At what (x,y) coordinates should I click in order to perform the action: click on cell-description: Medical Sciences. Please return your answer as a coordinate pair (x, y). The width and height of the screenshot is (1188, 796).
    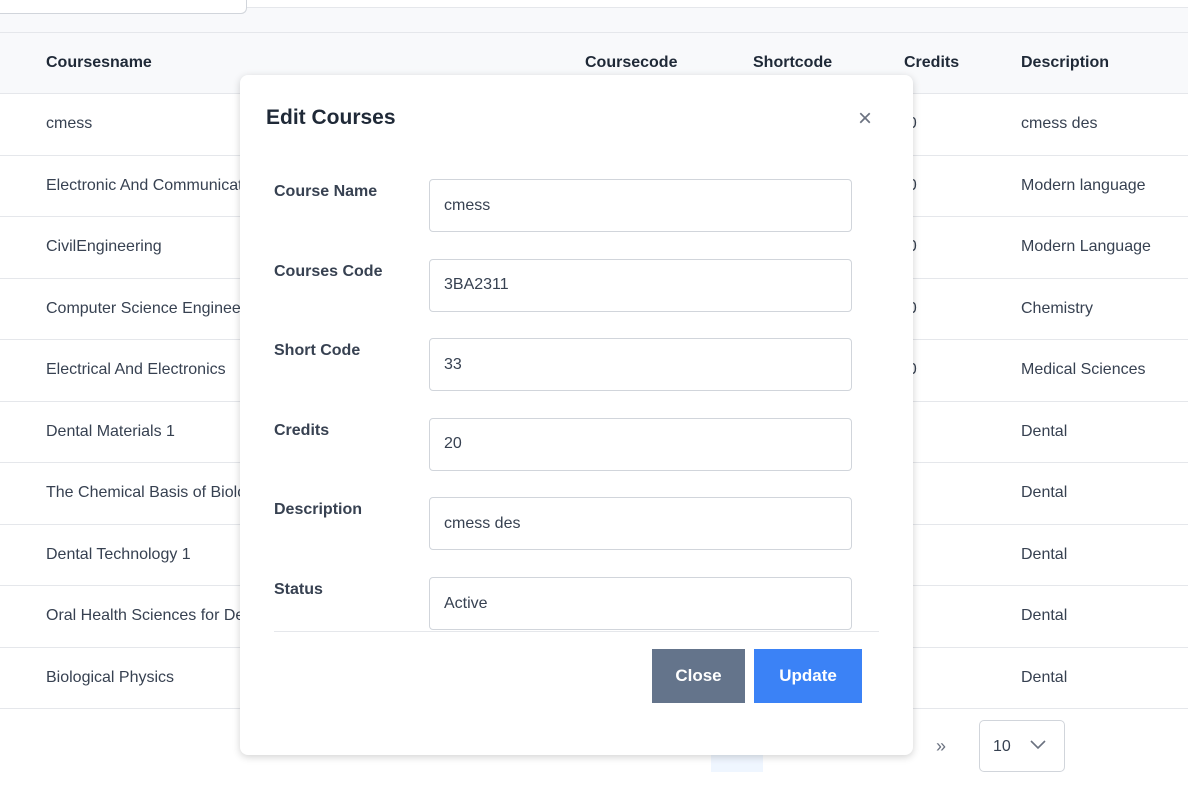
    Looking at the image, I should click on (1083, 369).